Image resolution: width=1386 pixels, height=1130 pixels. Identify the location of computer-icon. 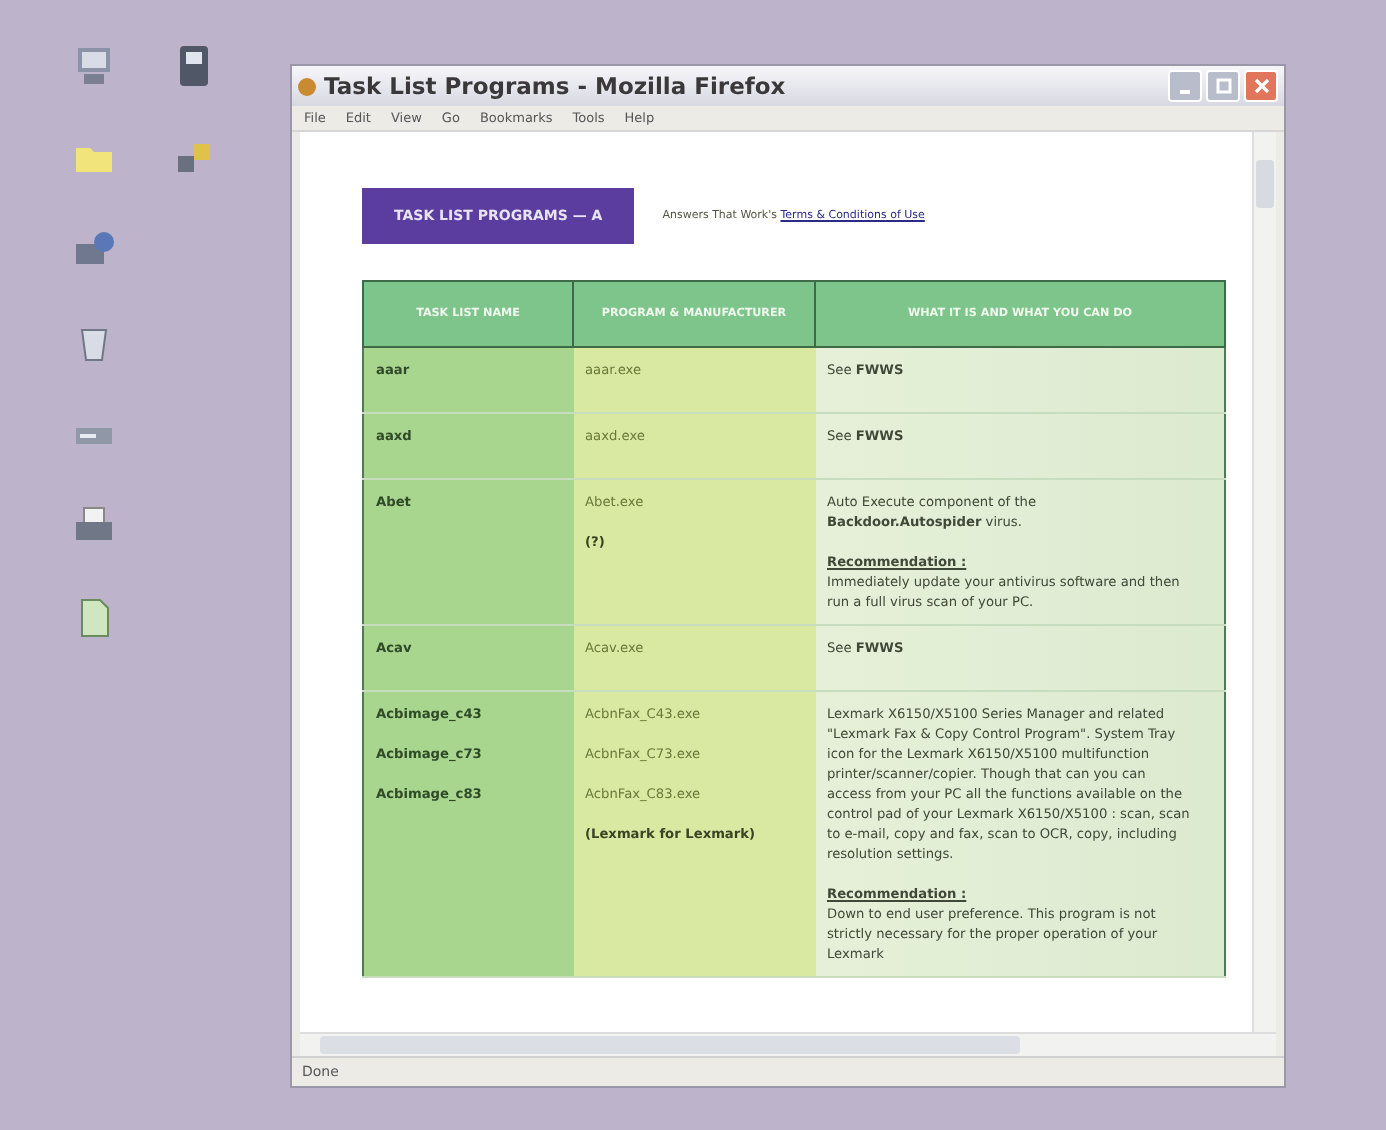
(94, 66).